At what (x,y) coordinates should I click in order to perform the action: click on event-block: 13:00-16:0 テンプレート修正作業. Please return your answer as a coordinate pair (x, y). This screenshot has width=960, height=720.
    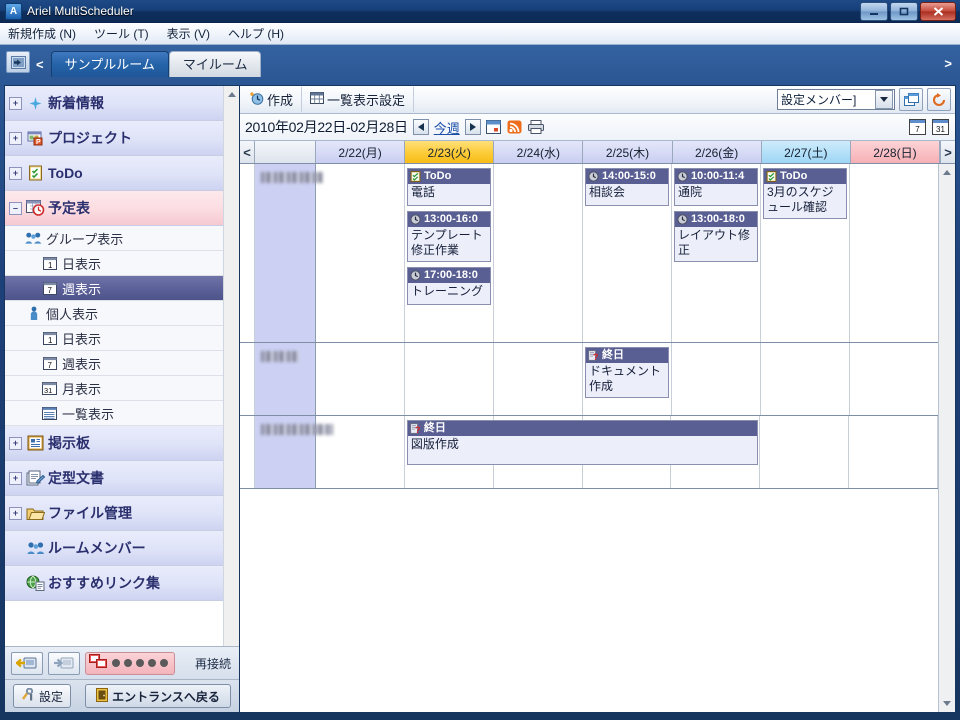
    Looking at the image, I should click on (449, 236).